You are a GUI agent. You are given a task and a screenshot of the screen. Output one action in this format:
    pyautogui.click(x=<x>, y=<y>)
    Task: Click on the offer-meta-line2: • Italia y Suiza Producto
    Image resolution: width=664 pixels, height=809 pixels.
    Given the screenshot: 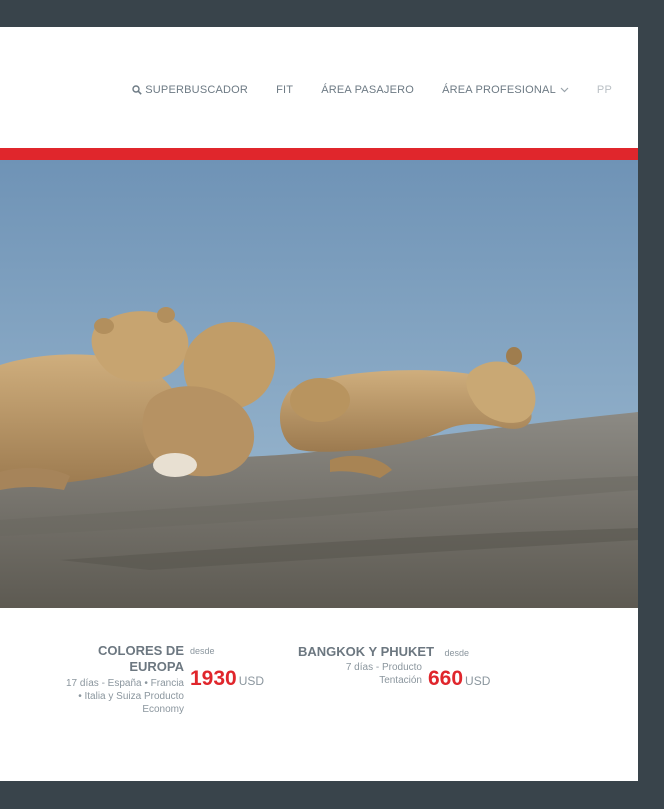 What is the action you would take?
    pyautogui.click(x=131, y=696)
    